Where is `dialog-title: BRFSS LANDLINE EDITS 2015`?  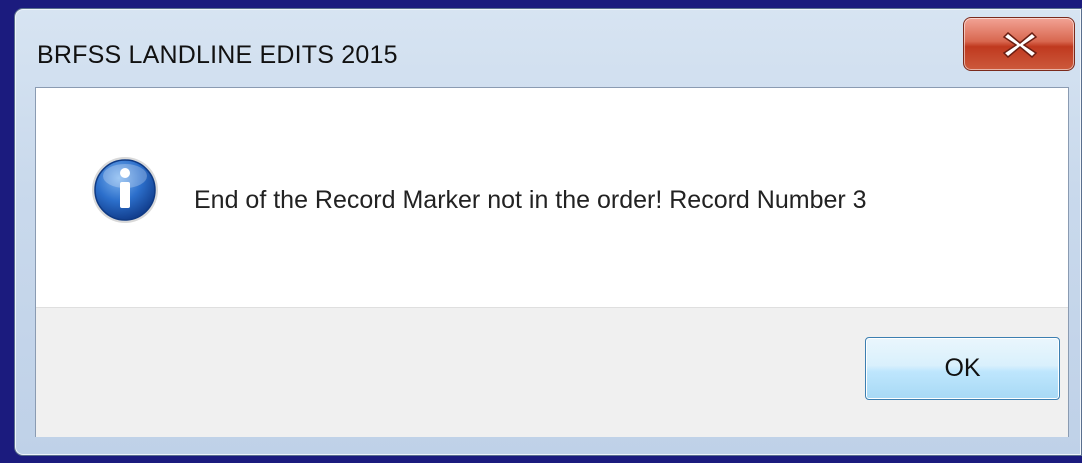 dialog-title: BRFSS LANDLINE EDITS 2015 is located at coordinates (217, 55).